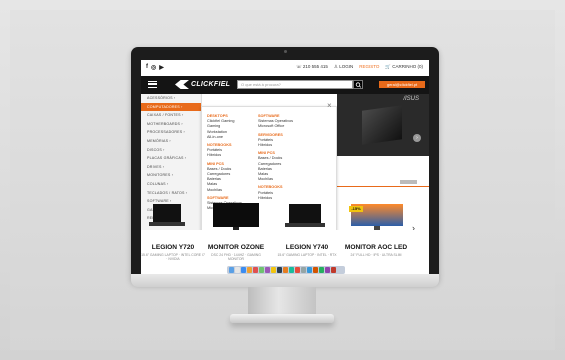 This screenshot has height=360, width=565. What do you see at coordinates (383, 186) in the screenshot?
I see `section-divider` at bounding box center [383, 186].